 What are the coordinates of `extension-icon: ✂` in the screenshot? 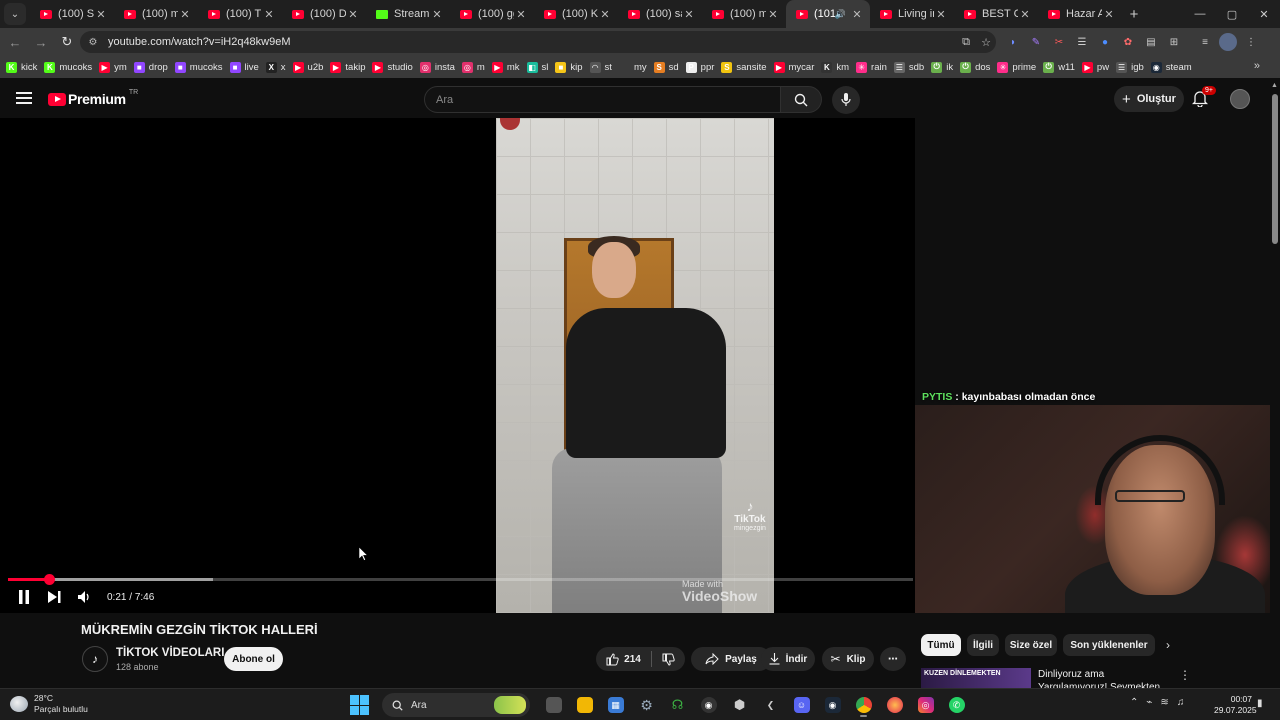 It's located at (1059, 42).